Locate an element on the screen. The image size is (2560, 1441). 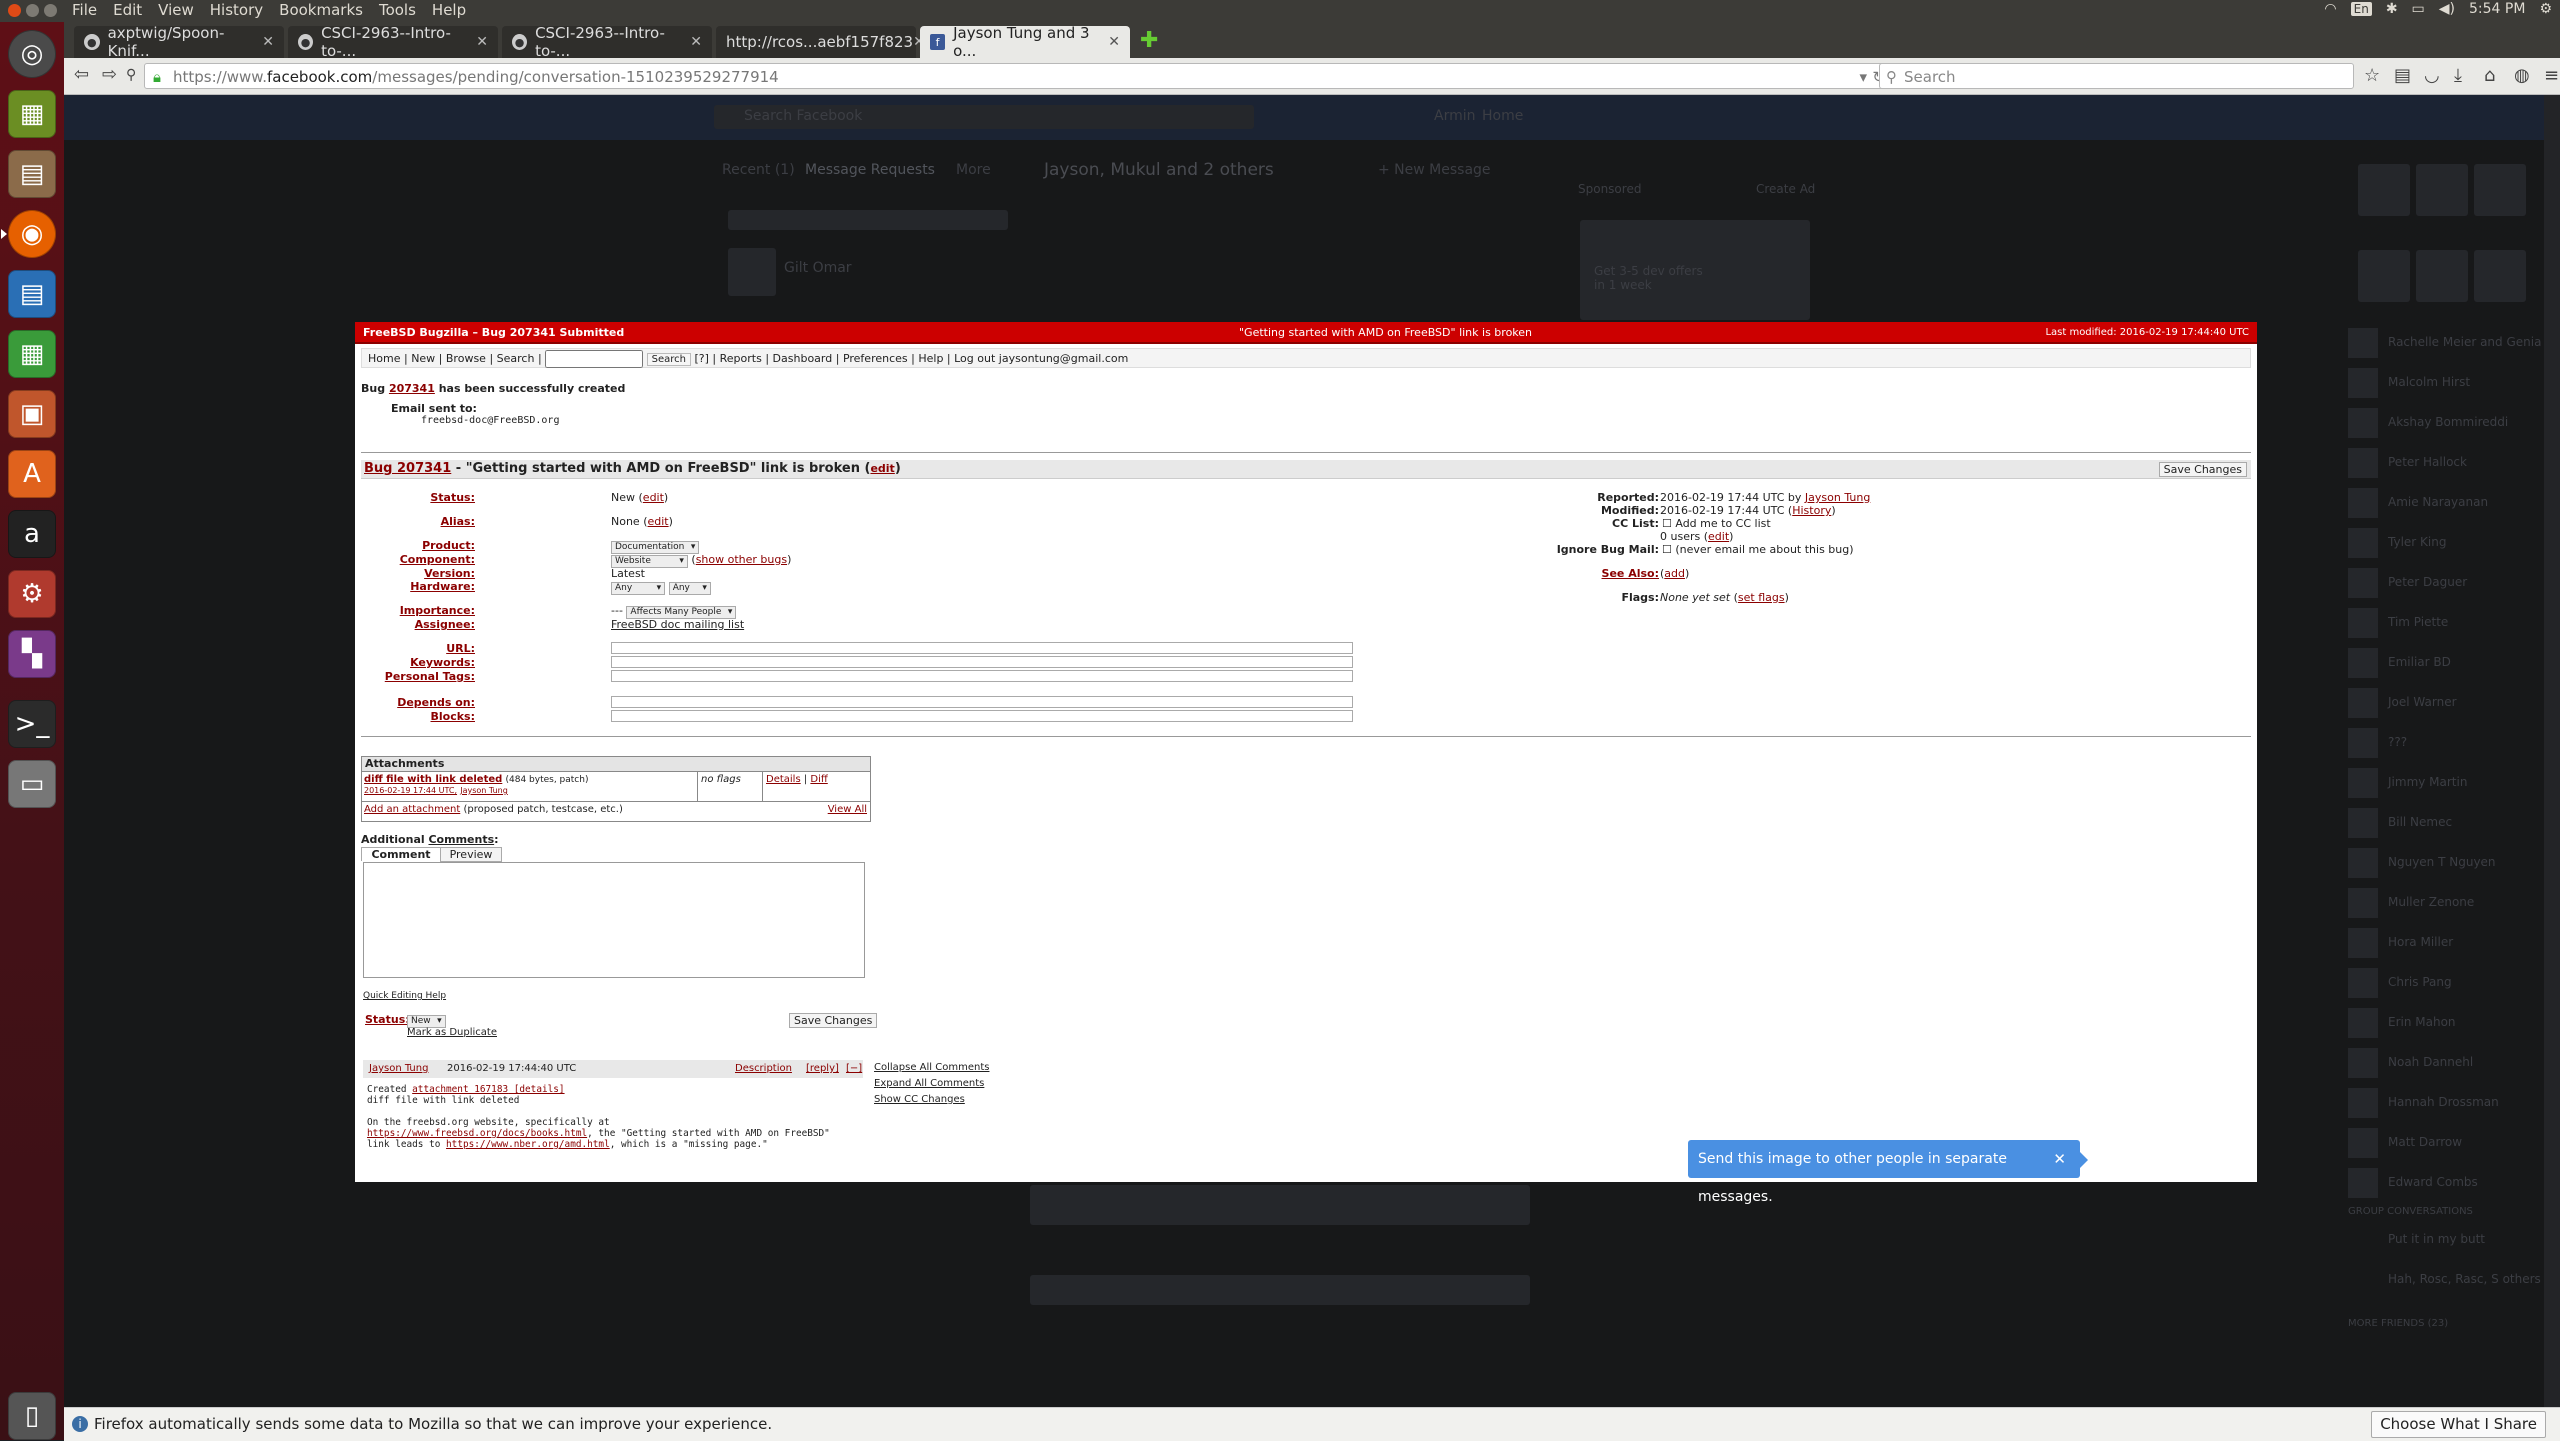
amazon-icon: a is located at coordinates (32, 534).